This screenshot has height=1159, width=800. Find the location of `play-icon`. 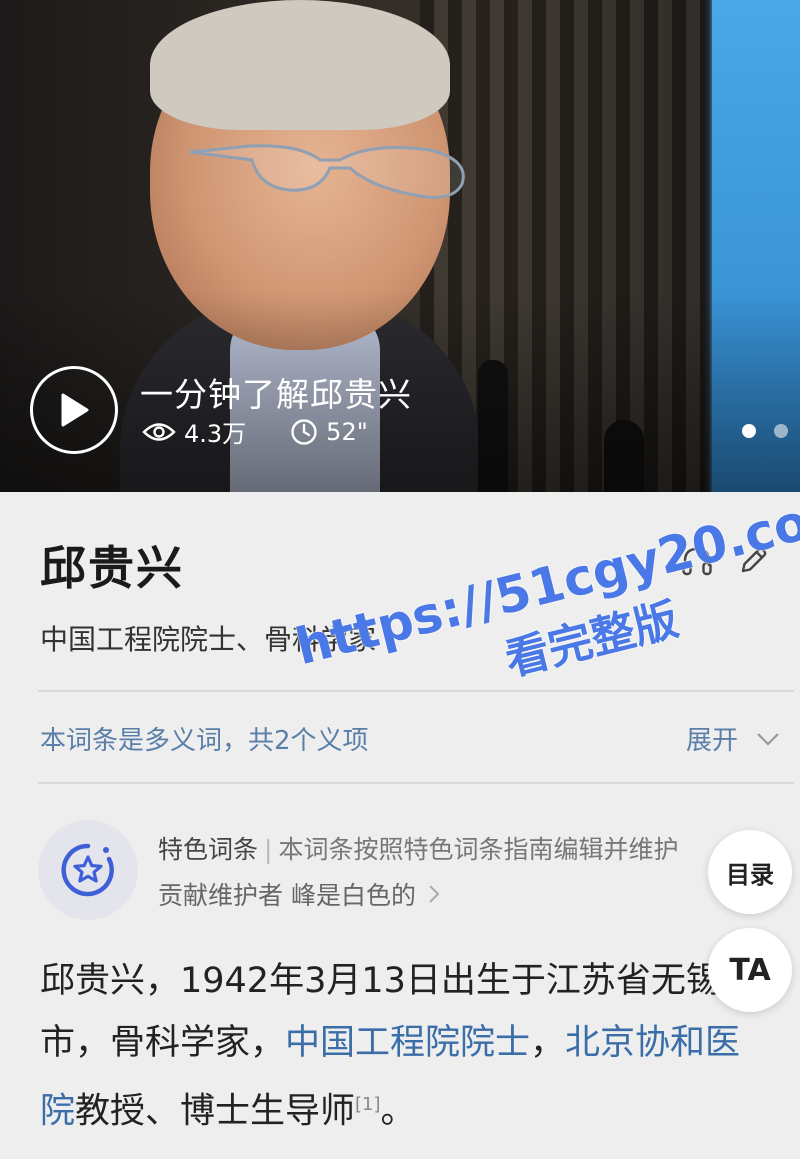

play-icon is located at coordinates (75, 410).